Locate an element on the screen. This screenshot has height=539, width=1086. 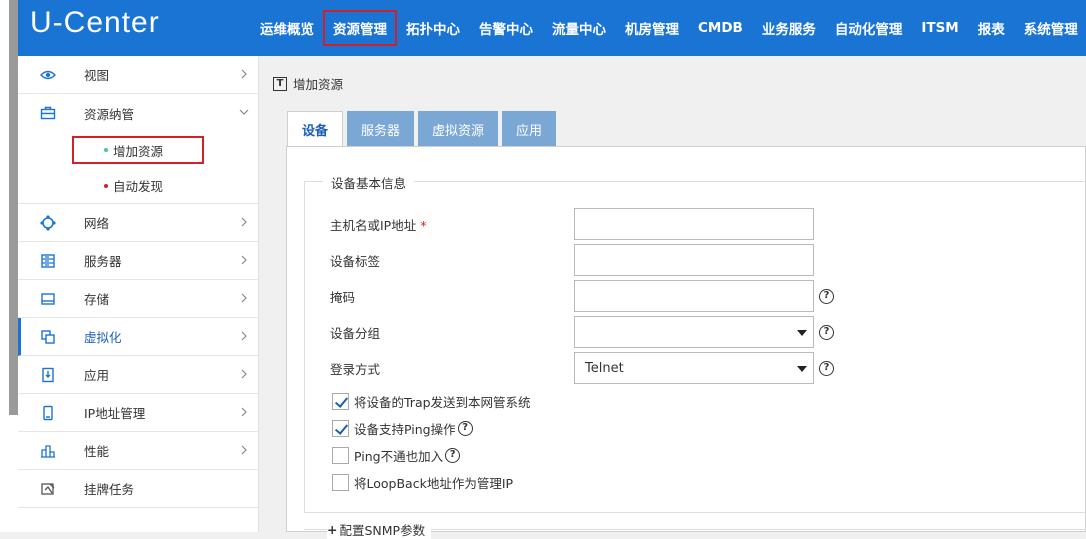
tab-application: 应用 is located at coordinates (529, 129).